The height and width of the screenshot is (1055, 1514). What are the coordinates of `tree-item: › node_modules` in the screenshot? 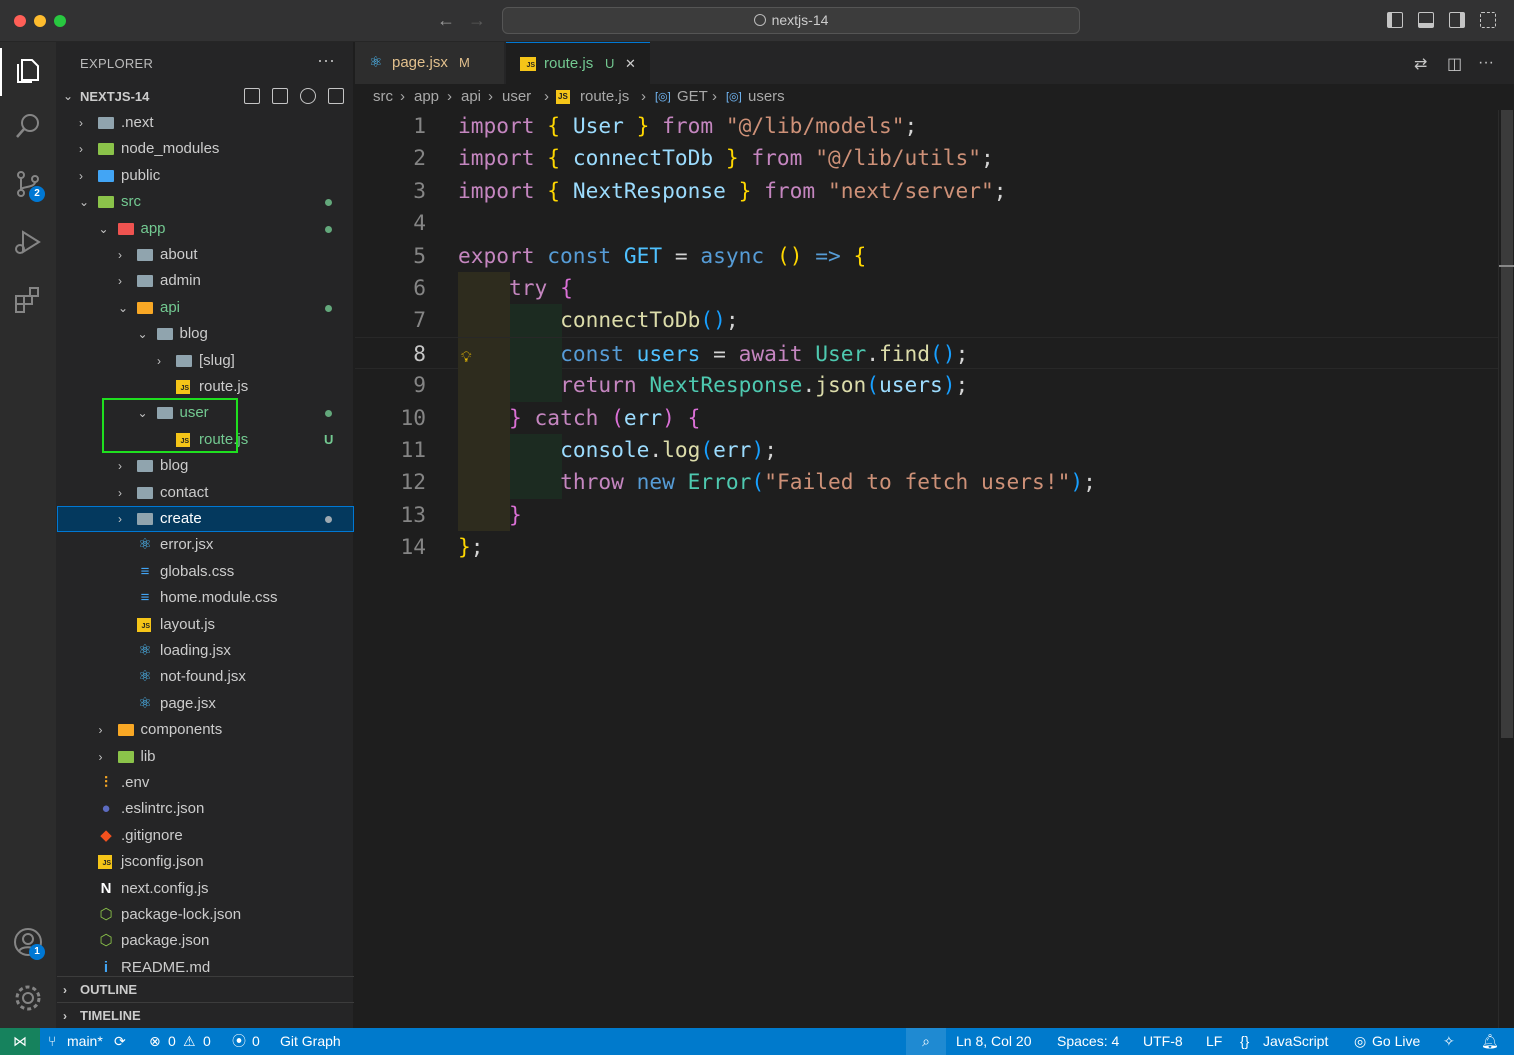 It's located at (205, 149).